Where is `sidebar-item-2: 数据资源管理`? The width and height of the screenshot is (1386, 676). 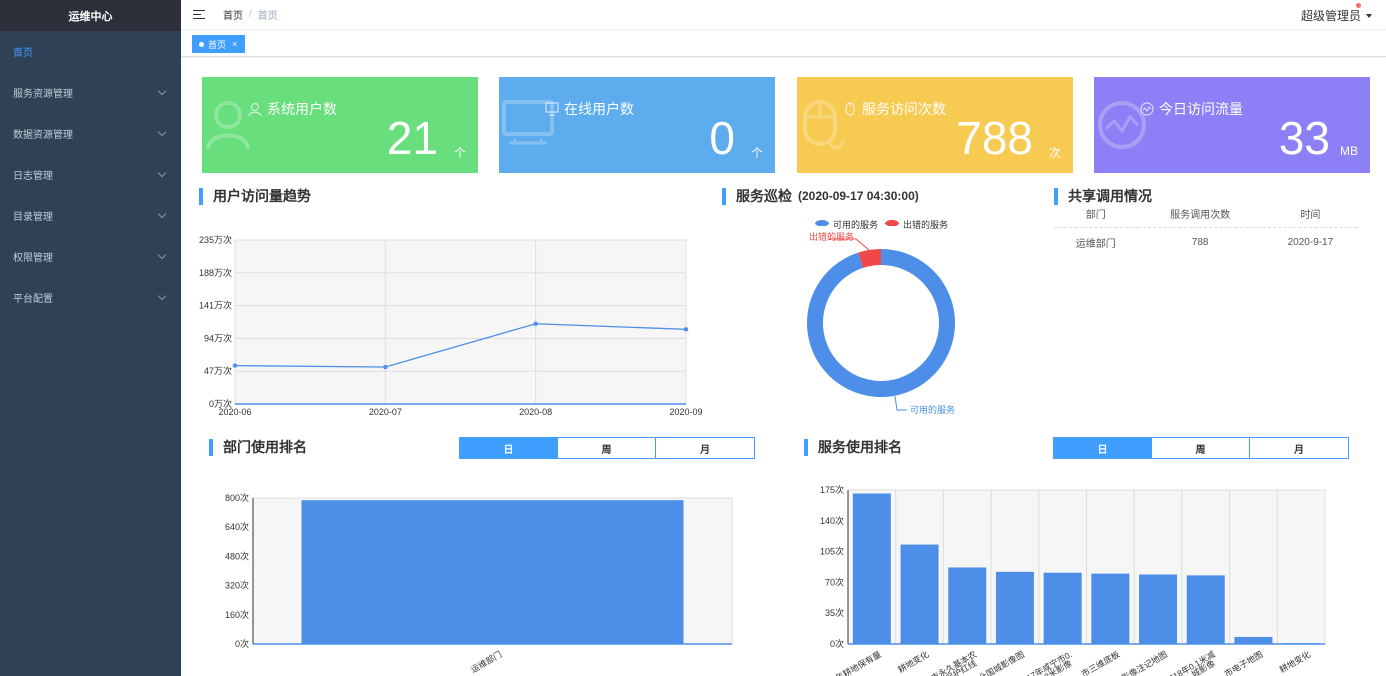
sidebar-item-2: 数据资源管理 is located at coordinates (90, 133).